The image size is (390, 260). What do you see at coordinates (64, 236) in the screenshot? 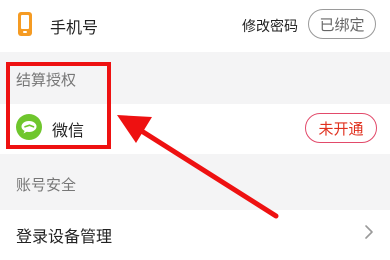
I see `device-management-label: 登录设备管理` at bounding box center [64, 236].